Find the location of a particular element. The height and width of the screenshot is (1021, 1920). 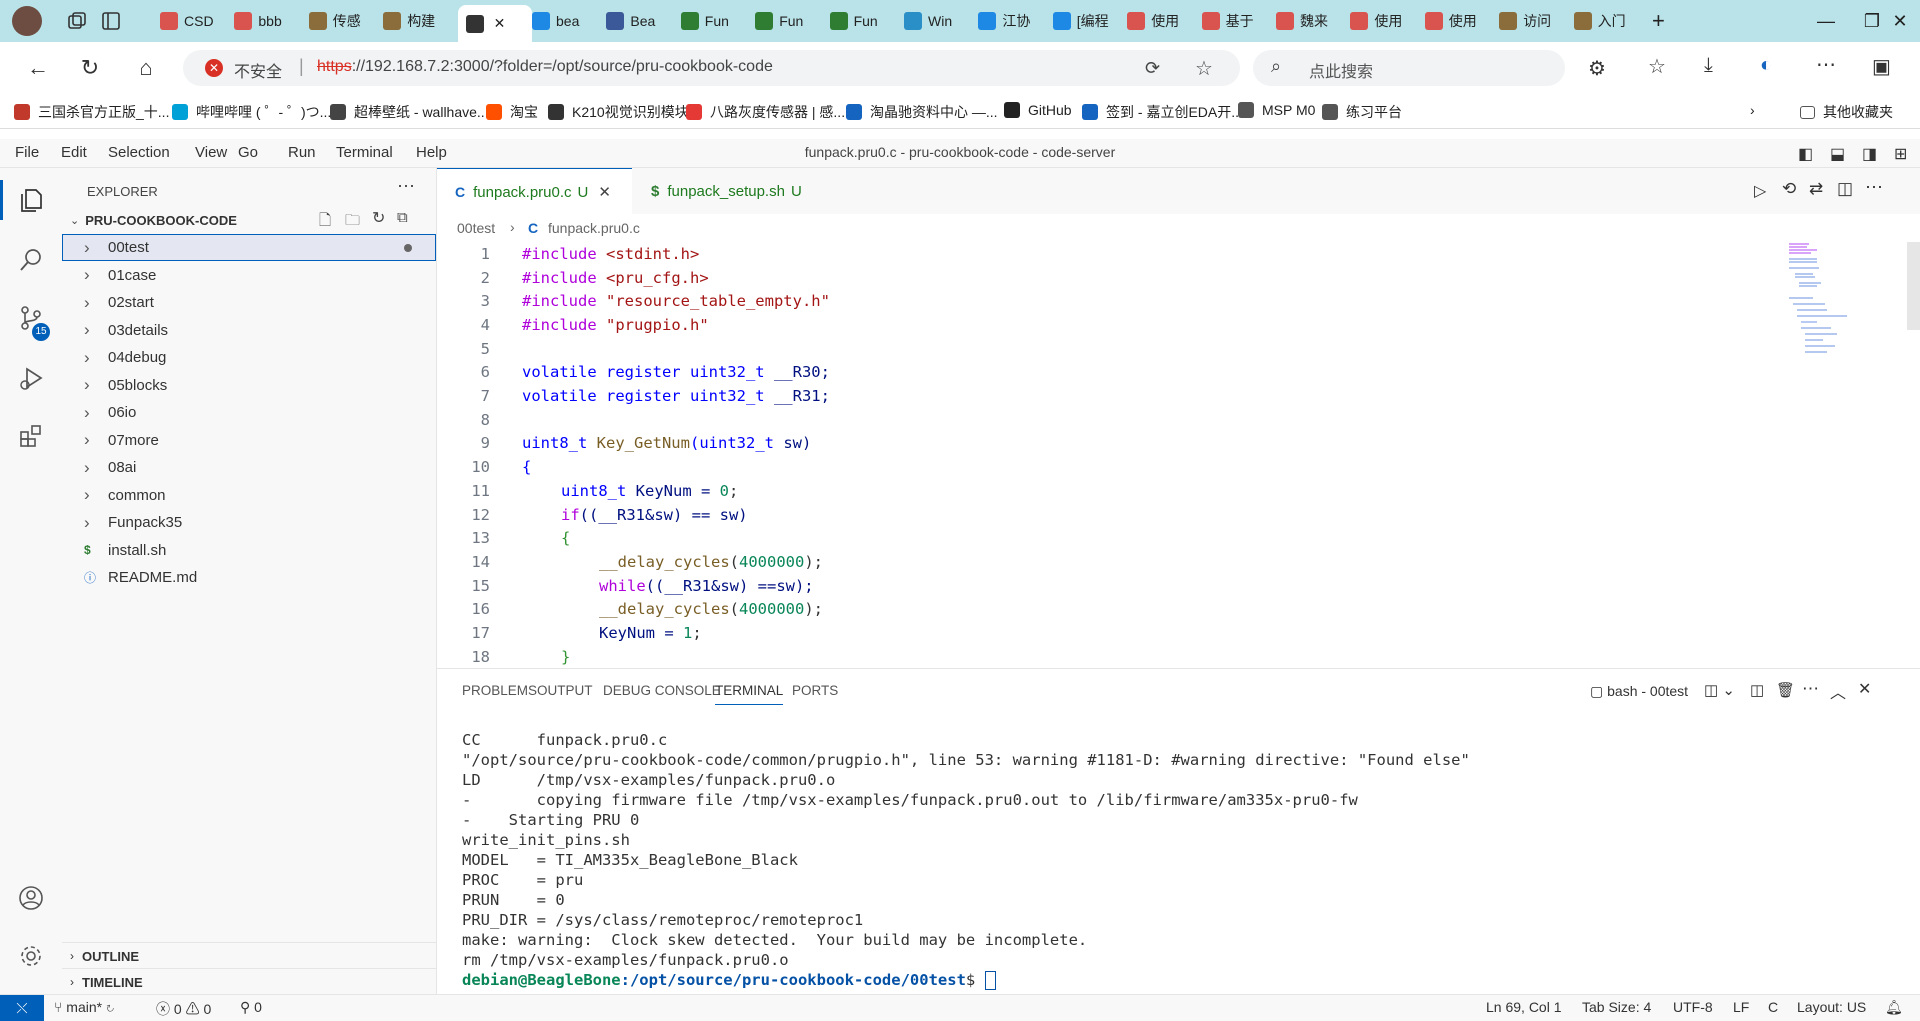

editor-more-icon: ⋯ is located at coordinates (1874, 187).